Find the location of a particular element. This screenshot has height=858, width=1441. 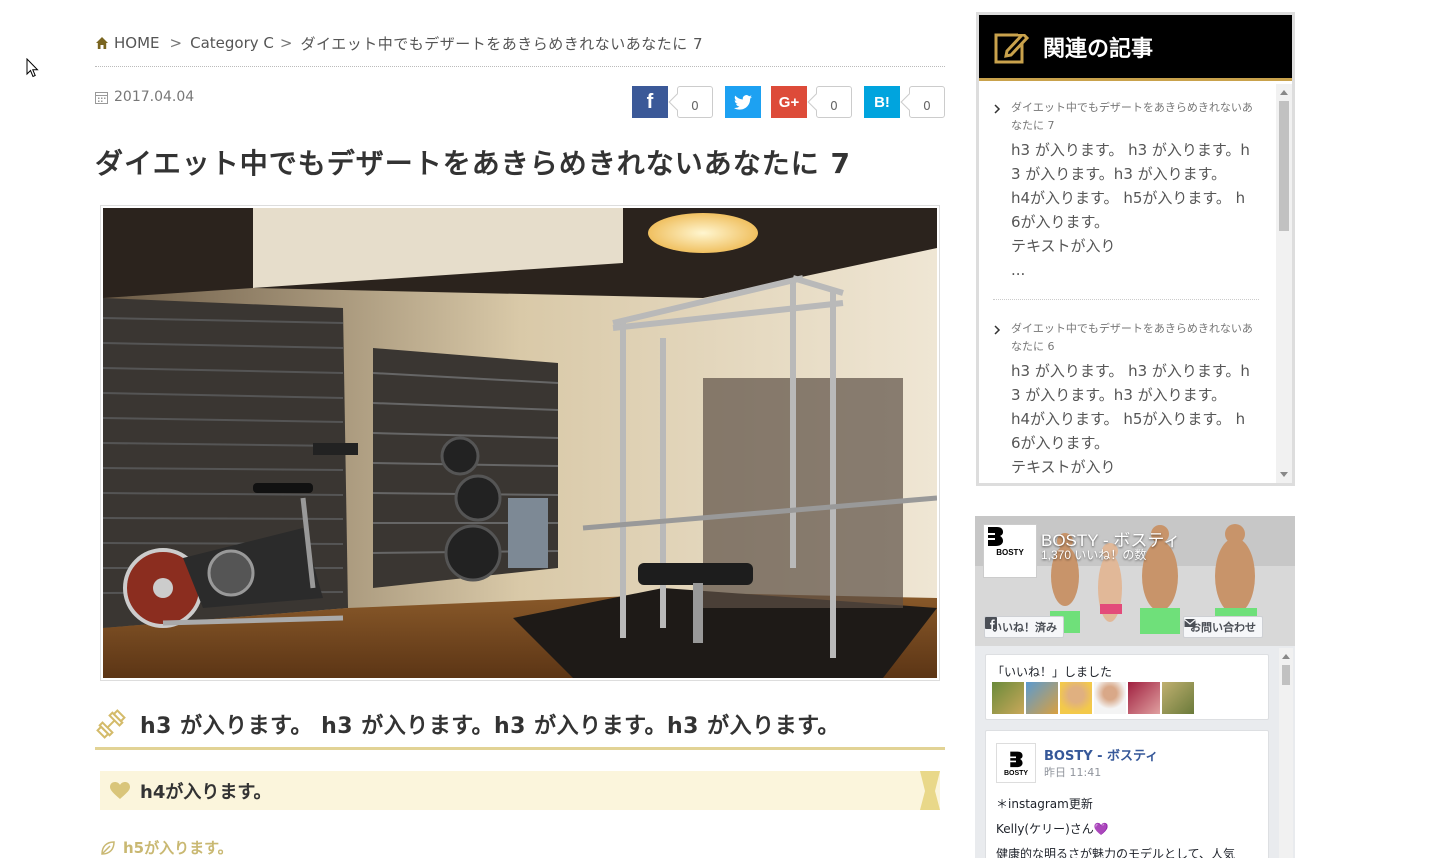

post-author-avatar: BOSTY is located at coordinates (1016, 763).